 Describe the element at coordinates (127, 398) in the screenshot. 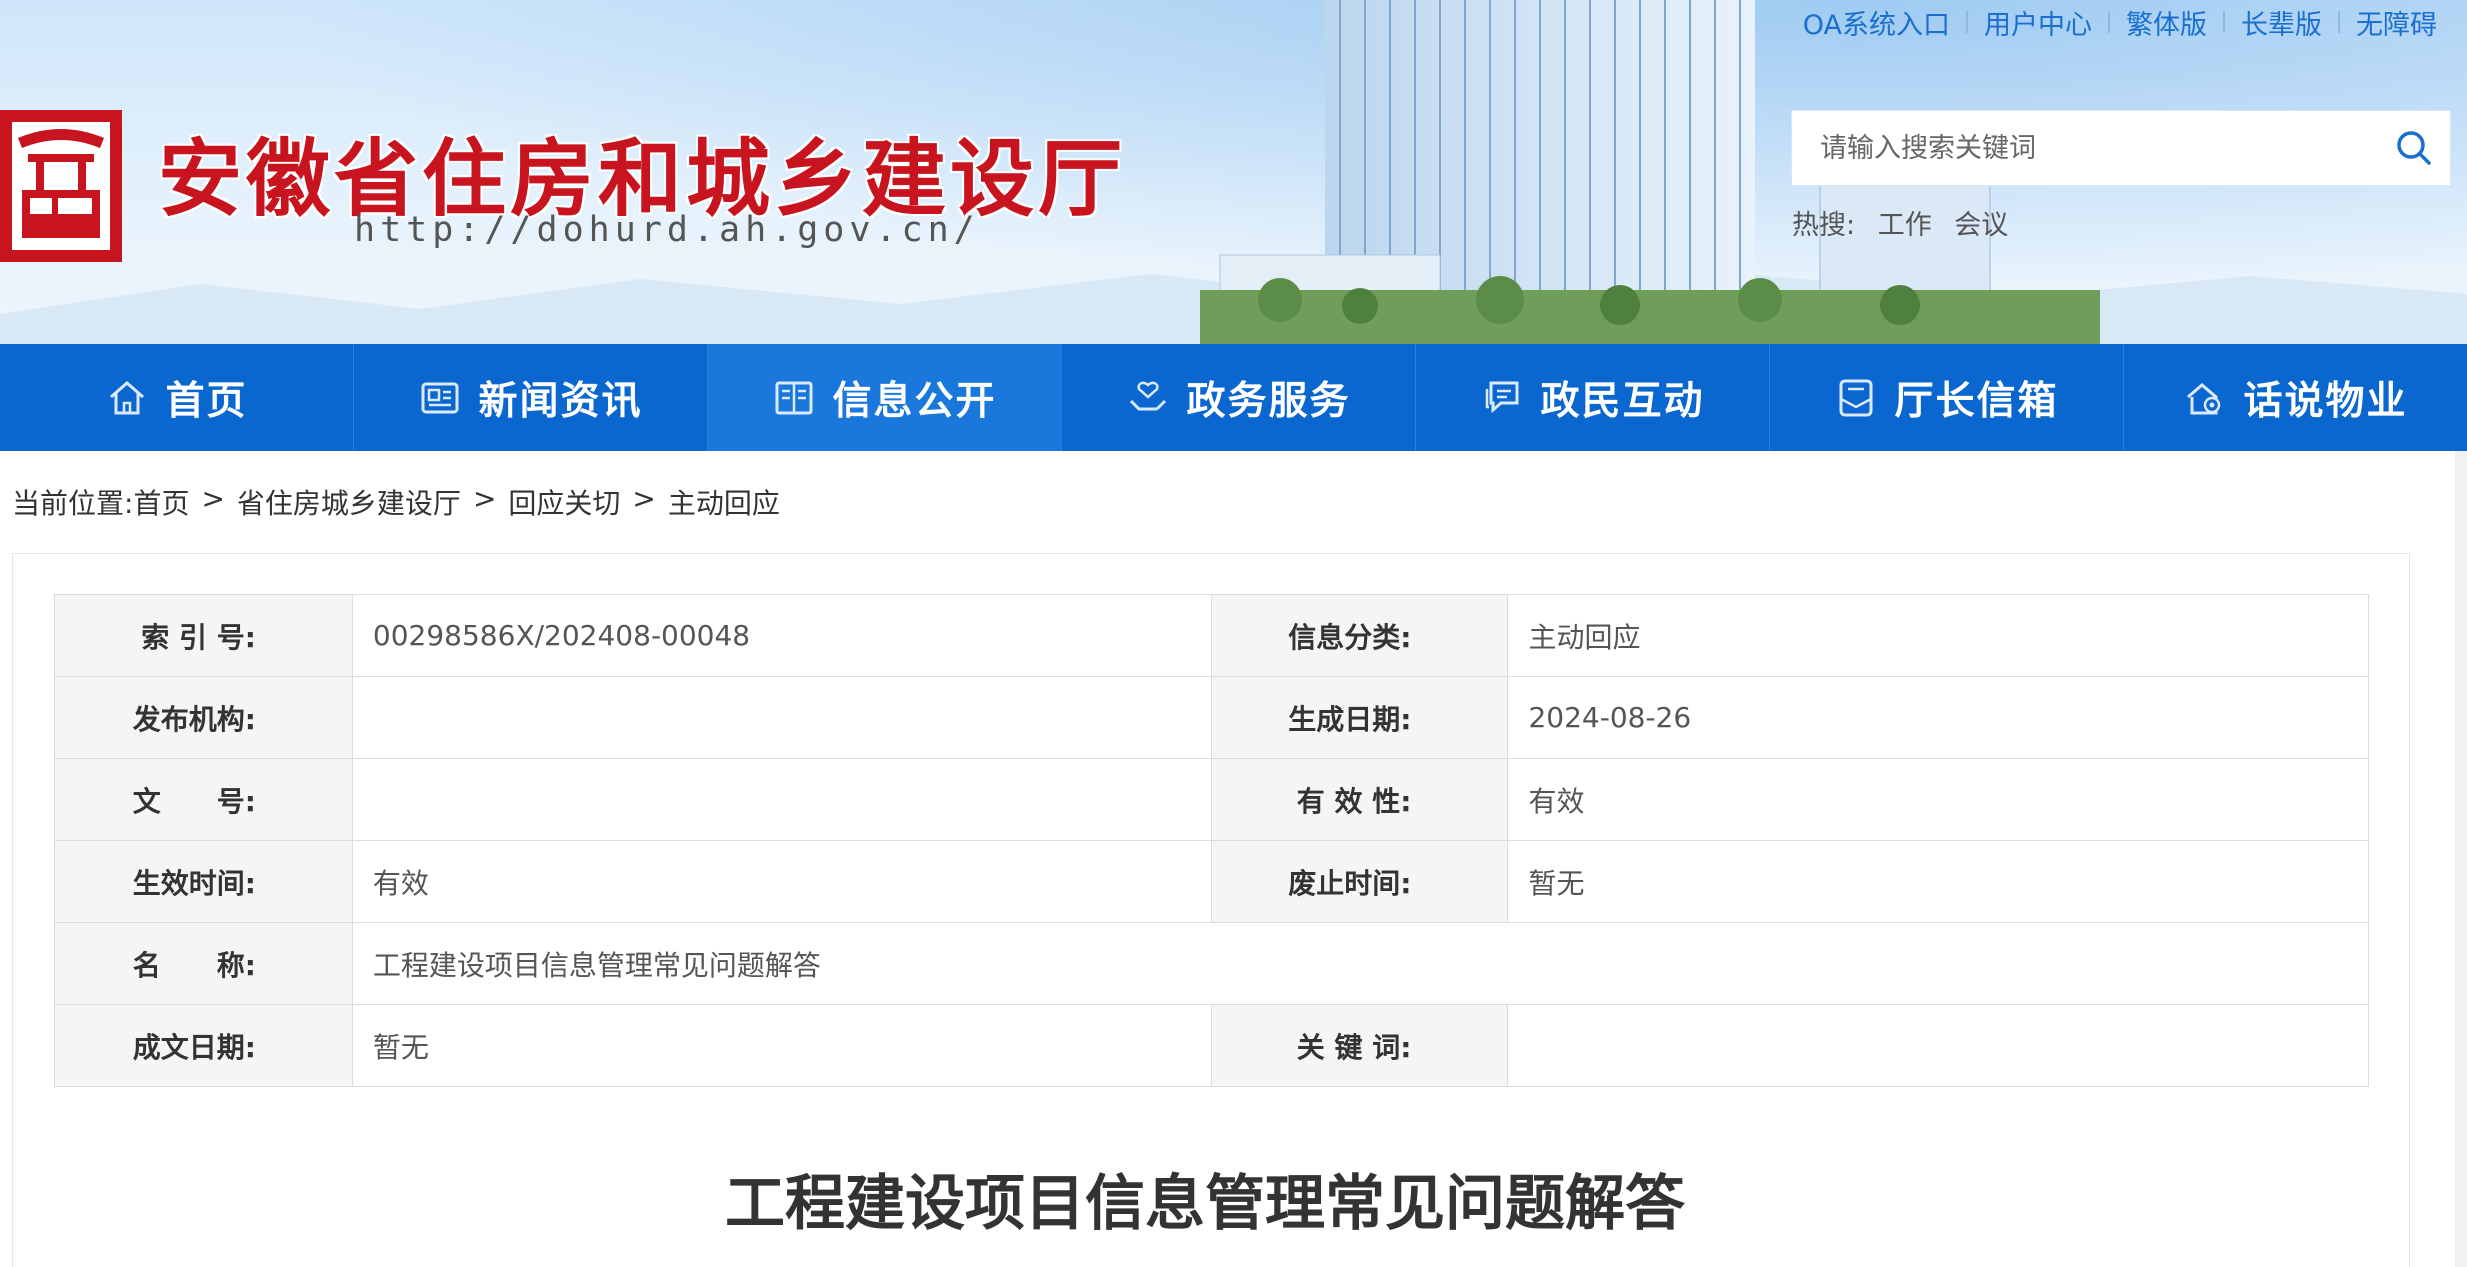

I see `home-icon` at that location.